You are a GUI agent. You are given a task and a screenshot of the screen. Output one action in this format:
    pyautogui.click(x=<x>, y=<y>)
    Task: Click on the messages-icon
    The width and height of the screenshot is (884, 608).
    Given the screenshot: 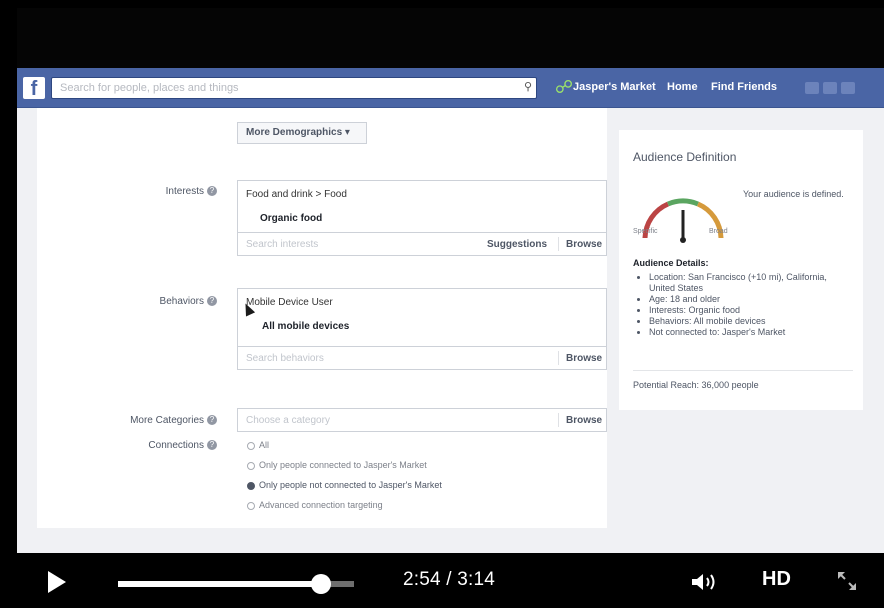 What is the action you would take?
    pyautogui.click(x=830, y=88)
    